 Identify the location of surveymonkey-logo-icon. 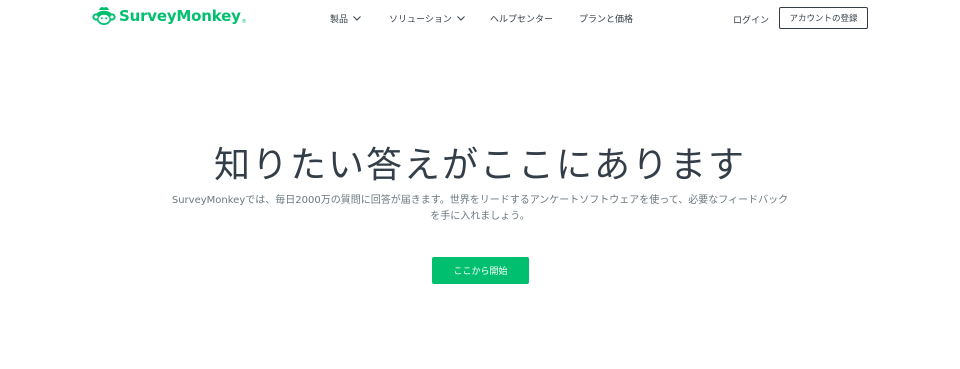
(104, 15).